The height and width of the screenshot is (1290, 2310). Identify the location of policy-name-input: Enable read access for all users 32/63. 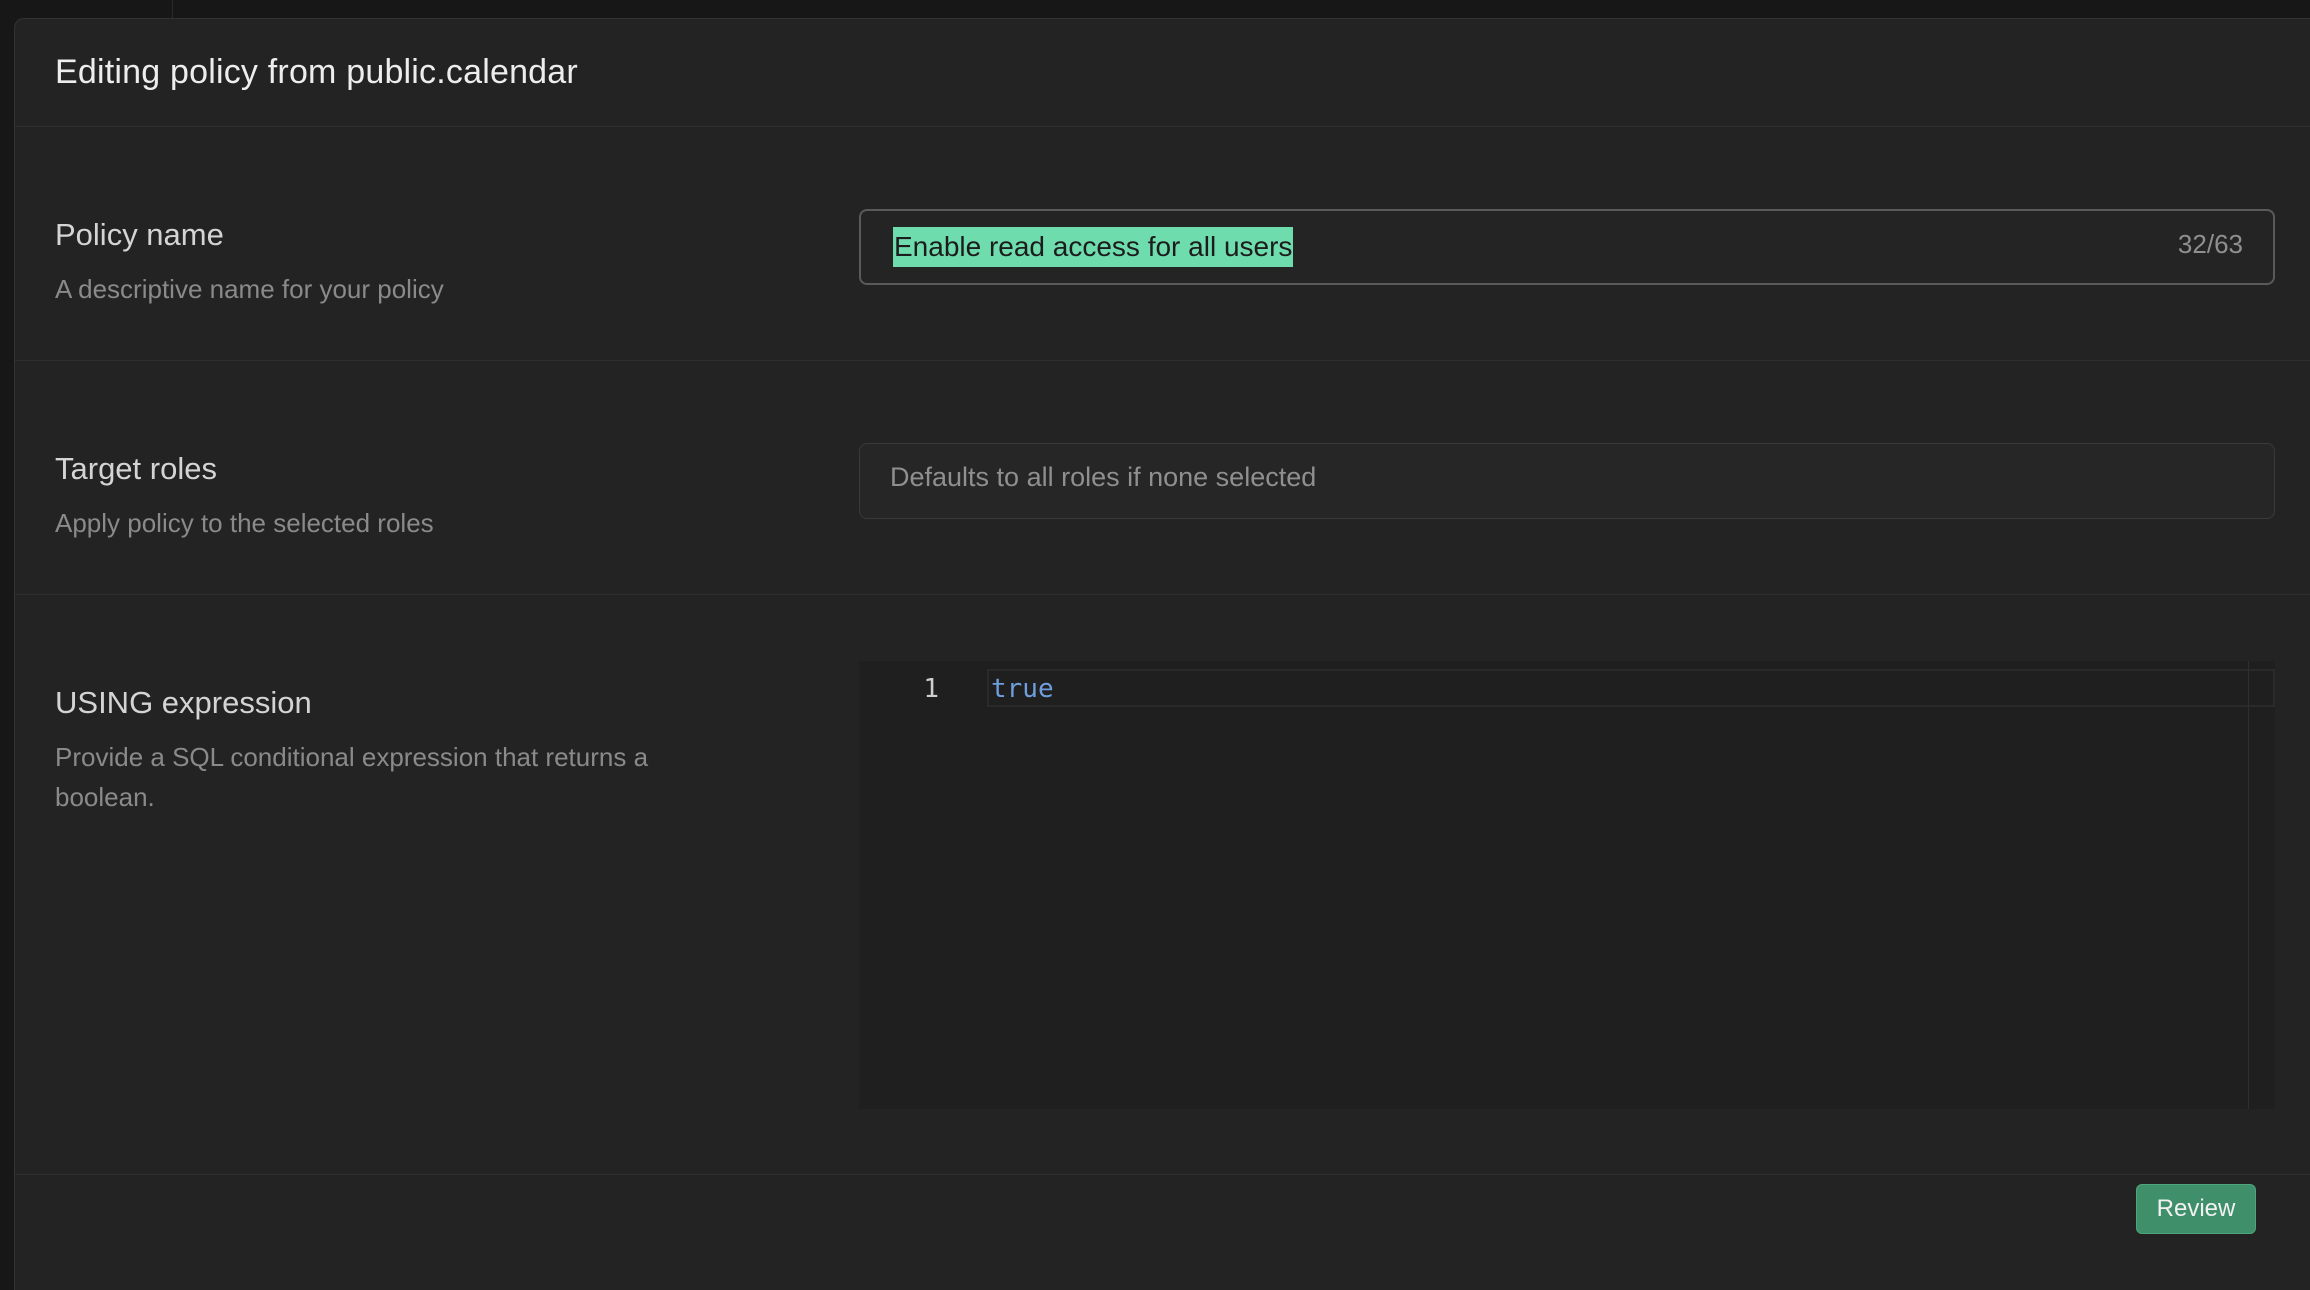
(1567, 247).